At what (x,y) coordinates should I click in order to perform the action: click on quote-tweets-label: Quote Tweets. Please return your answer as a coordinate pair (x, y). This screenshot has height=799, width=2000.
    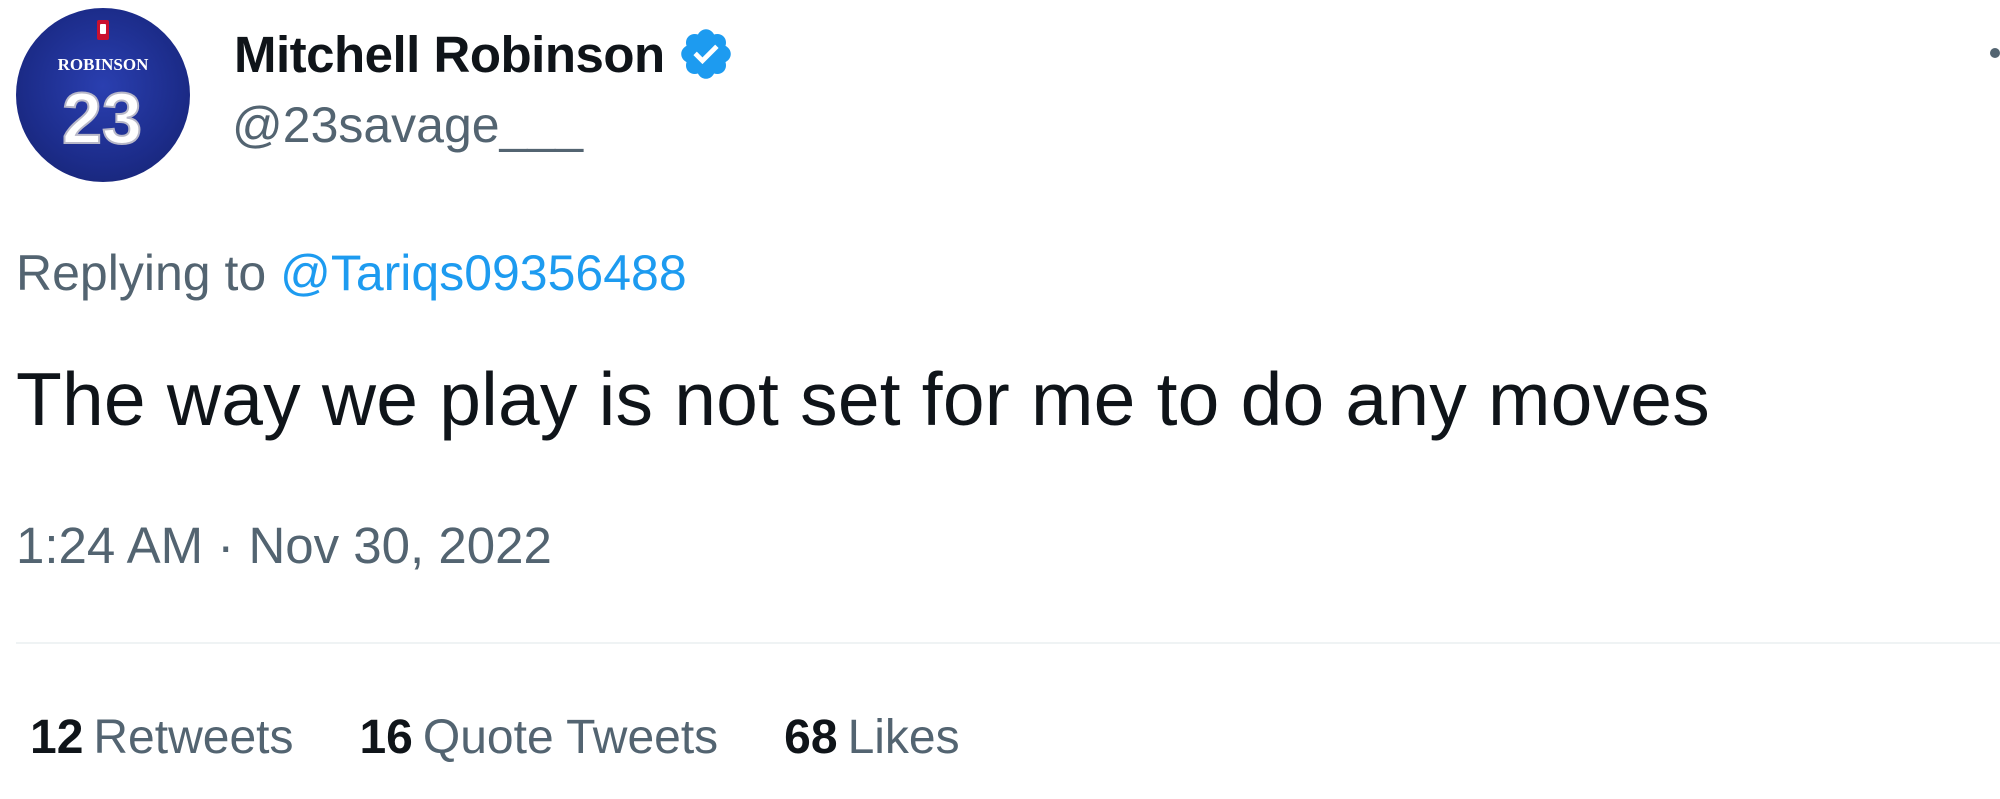
    Looking at the image, I should click on (570, 737).